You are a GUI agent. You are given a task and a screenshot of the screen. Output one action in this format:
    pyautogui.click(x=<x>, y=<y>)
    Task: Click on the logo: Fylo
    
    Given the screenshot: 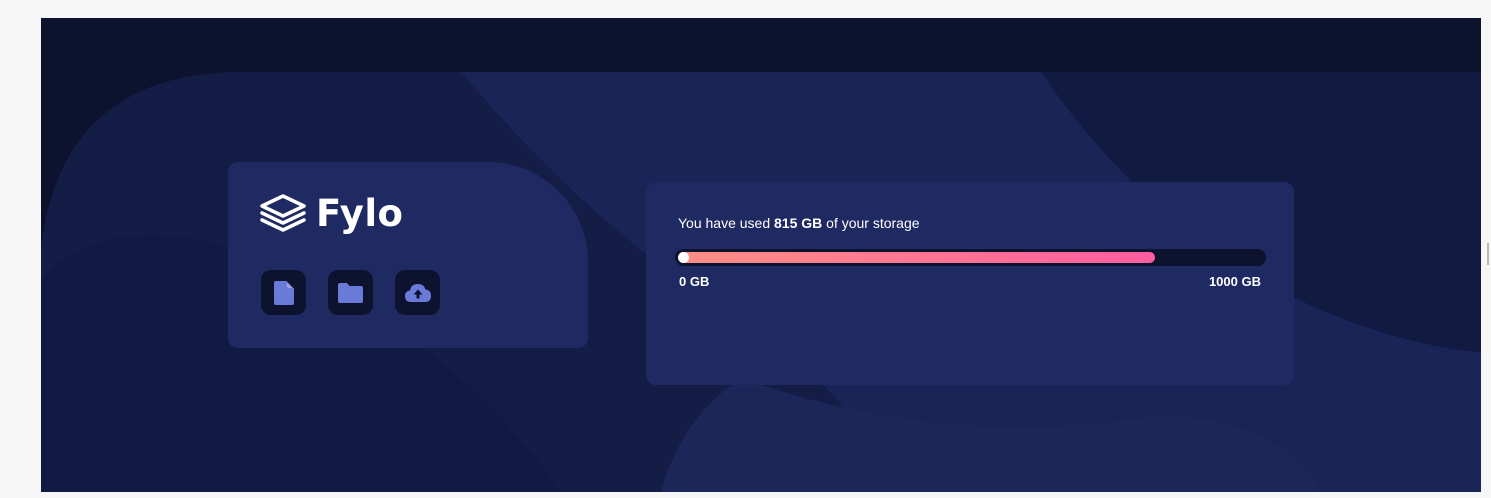 What is the action you would take?
    pyautogui.click(x=331, y=213)
    